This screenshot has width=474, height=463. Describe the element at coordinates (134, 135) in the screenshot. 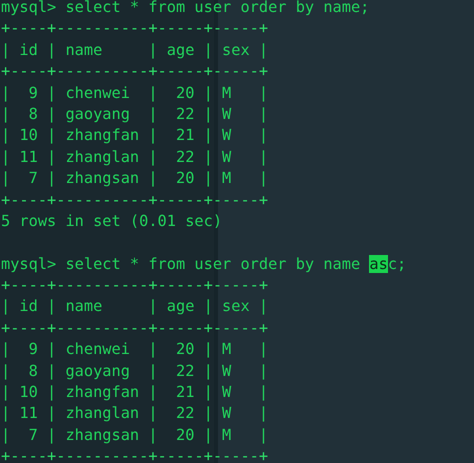

I see `table-row-text: | 10 | zhangfan | 21 | W |` at that location.